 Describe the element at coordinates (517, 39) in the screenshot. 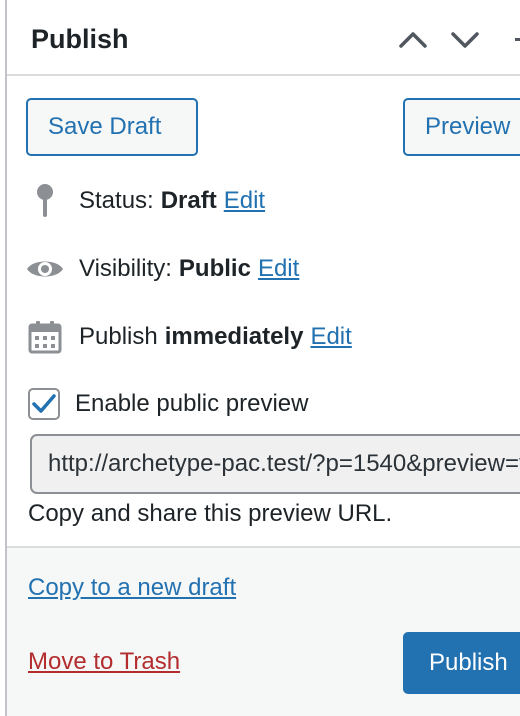

I see `toggle-panel-icon` at that location.